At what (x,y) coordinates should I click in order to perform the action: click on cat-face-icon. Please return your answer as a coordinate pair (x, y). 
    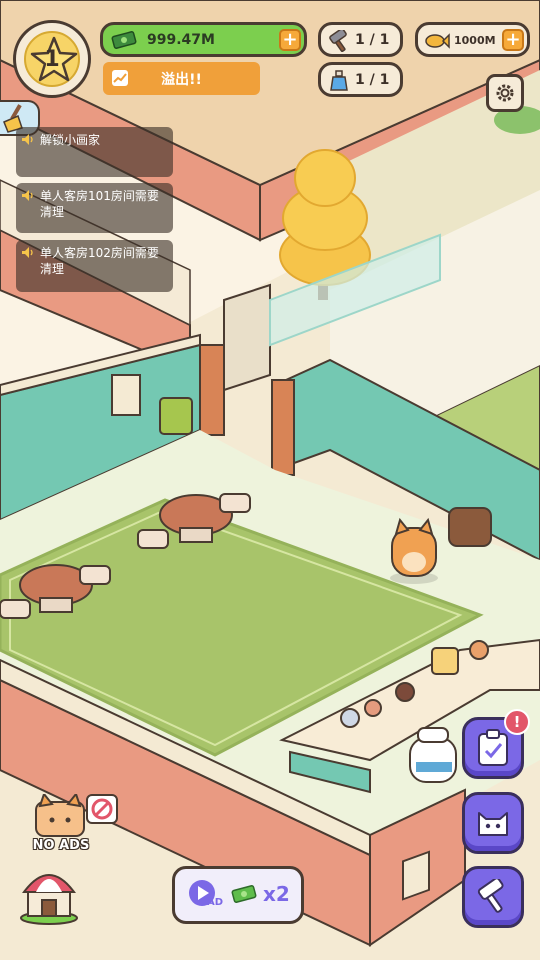
    Looking at the image, I should click on (493, 824).